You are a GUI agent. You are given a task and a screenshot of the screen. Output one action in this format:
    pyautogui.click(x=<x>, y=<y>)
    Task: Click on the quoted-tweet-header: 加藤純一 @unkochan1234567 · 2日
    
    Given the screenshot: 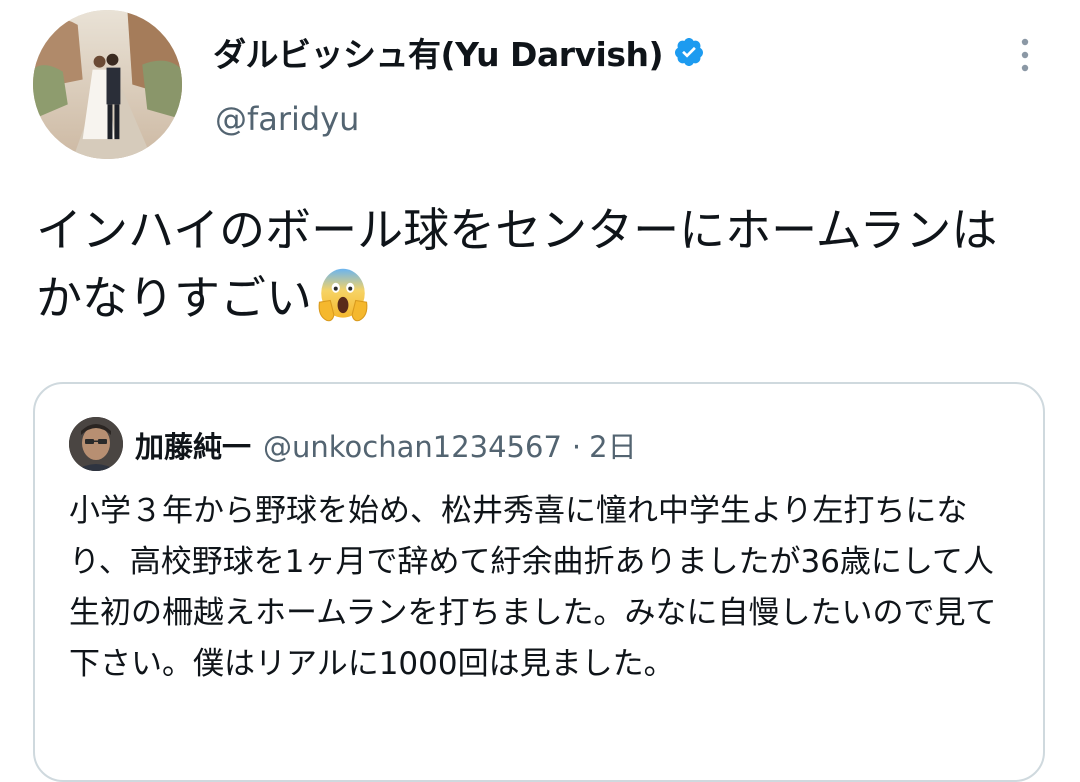 What is the action you would take?
    pyautogui.click(x=386, y=445)
    